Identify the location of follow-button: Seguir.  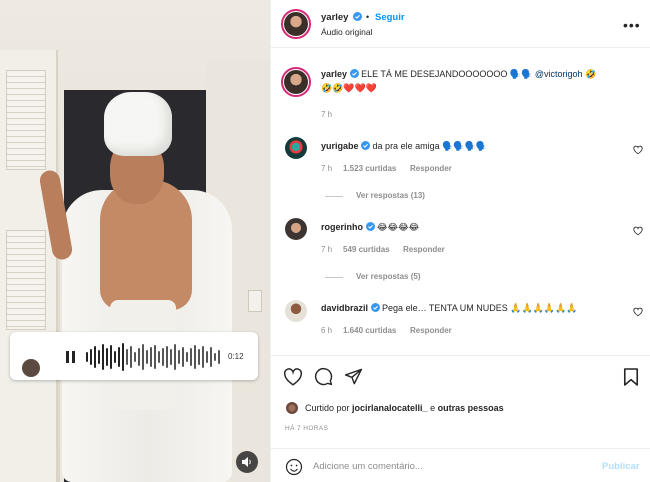
(390, 17).